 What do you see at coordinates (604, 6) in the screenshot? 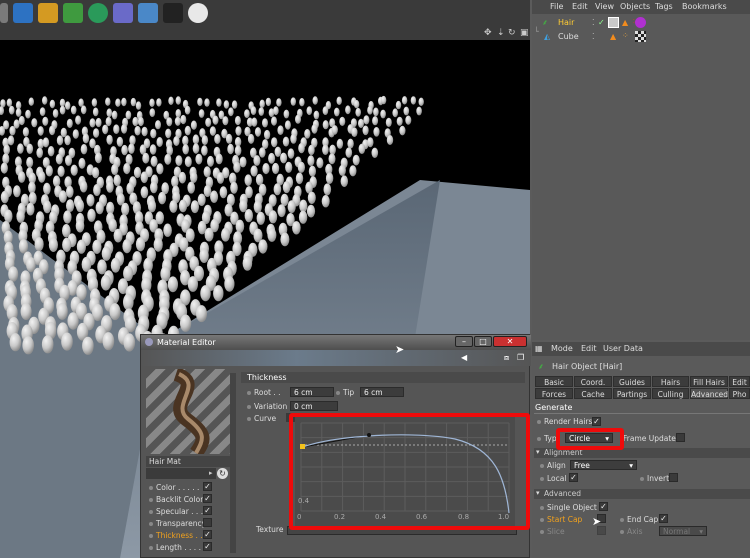
I see `menu-view: View` at bounding box center [604, 6].